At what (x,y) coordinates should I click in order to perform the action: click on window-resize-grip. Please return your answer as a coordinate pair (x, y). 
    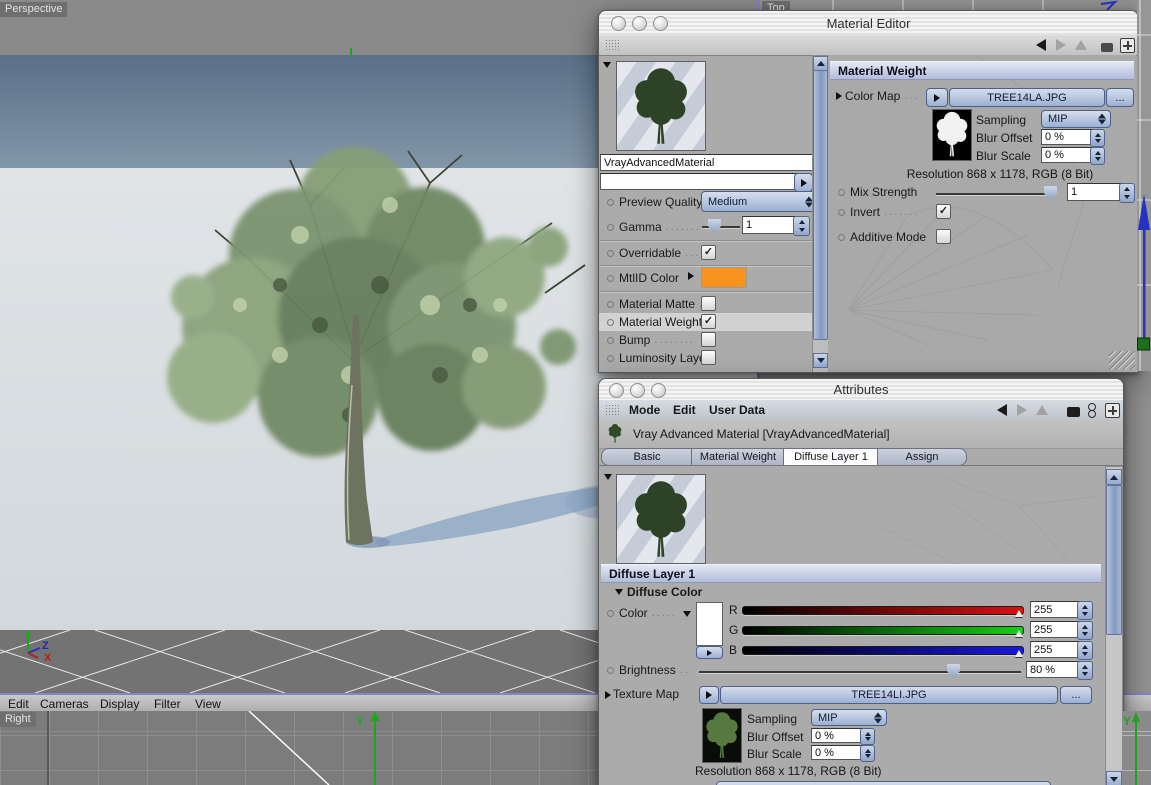
    Looking at the image, I should click on (1122, 360).